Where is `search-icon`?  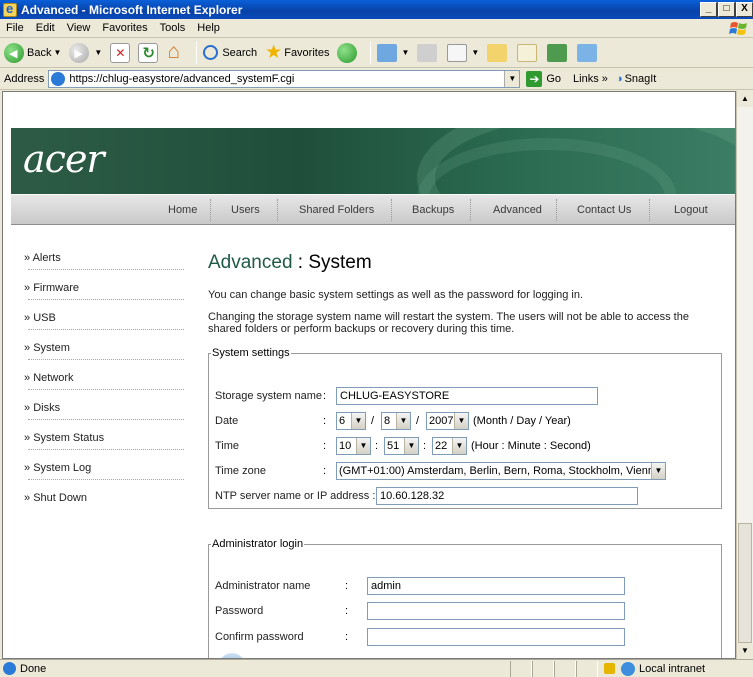 search-icon is located at coordinates (211, 52).